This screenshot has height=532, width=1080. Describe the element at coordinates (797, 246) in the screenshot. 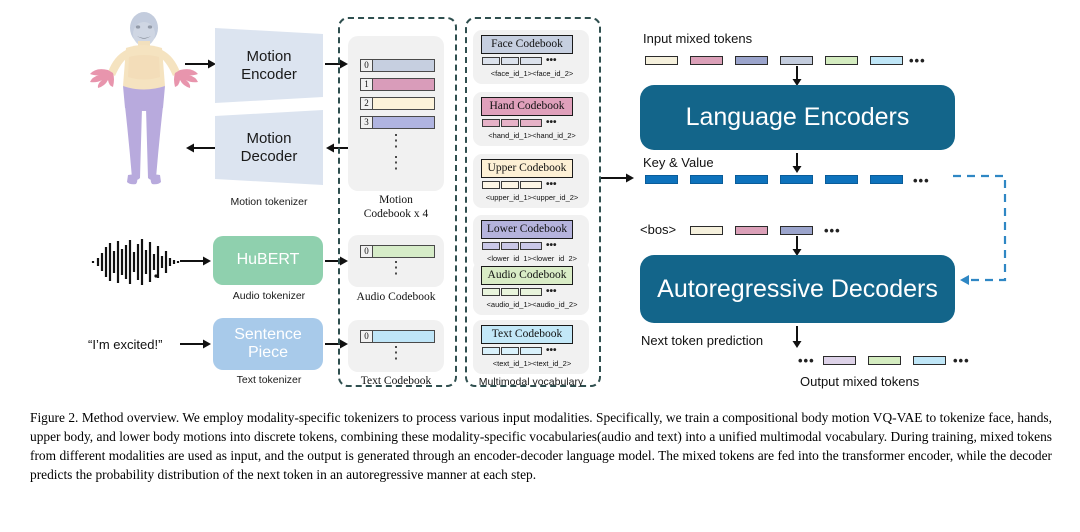

I see `arrow-bos-to-decoder` at that location.